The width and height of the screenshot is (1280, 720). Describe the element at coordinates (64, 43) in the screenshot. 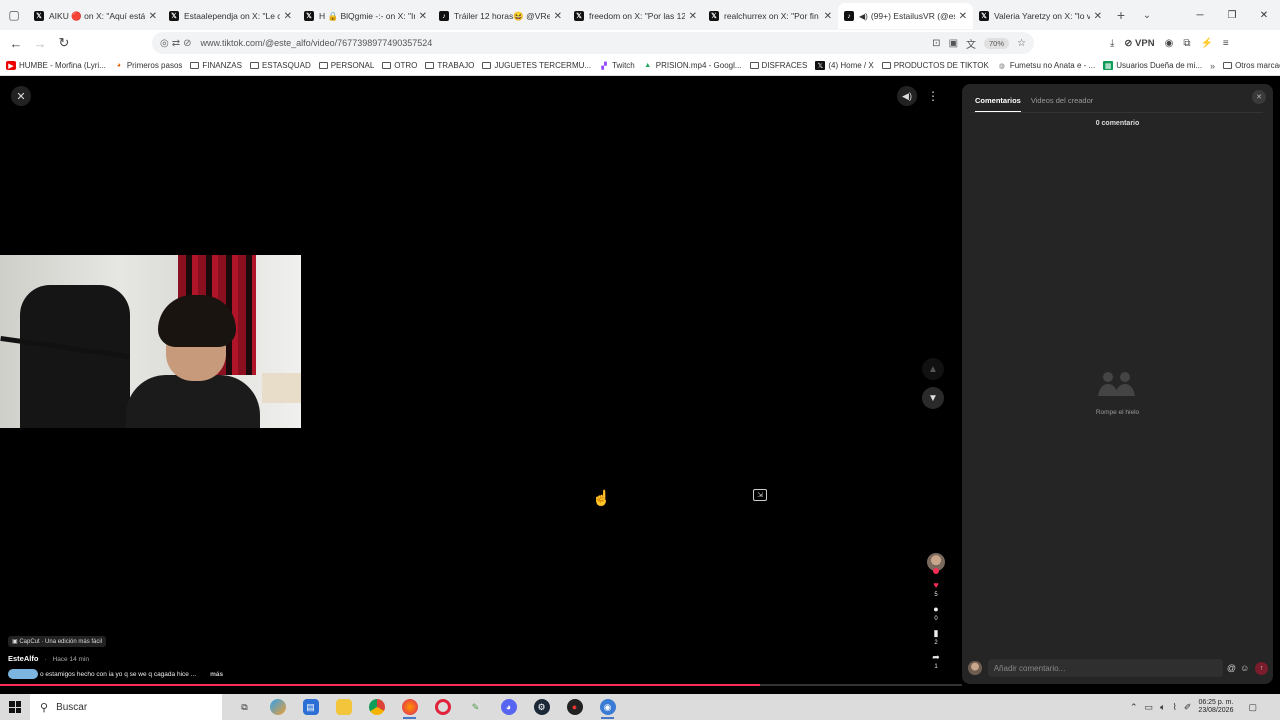

I see `reload-icon: ↻` at that location.